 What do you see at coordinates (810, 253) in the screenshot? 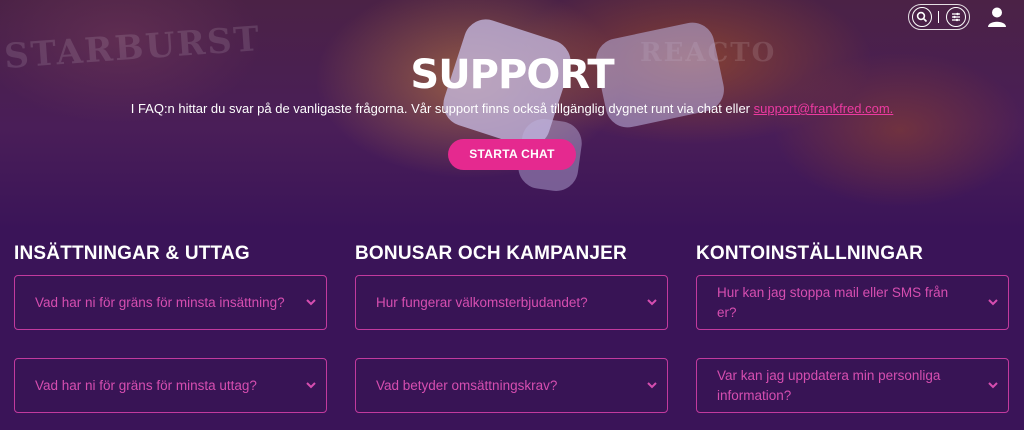
I see `section-title-account-settings: KONTOINSTÄLLNINGAR` at bounding box center [810, 253].